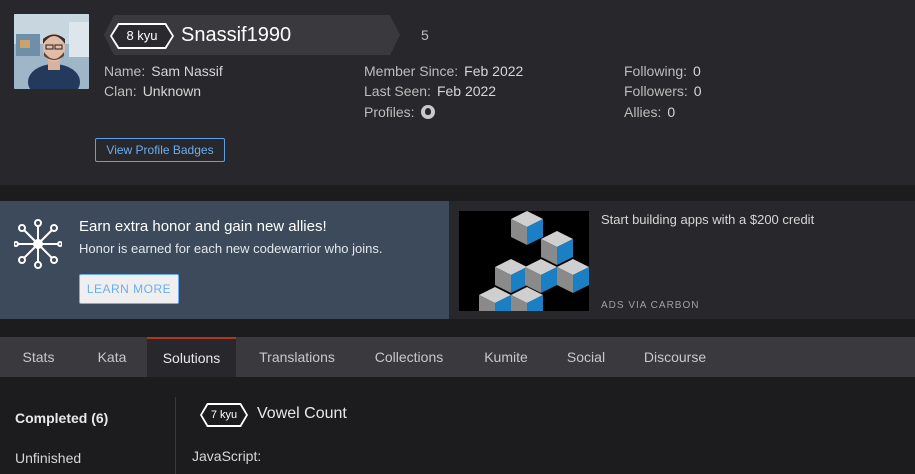  What do you see at coordinates (38, 244) in the screenshot?
I see `network-icon` at bounding box center [38, 244].